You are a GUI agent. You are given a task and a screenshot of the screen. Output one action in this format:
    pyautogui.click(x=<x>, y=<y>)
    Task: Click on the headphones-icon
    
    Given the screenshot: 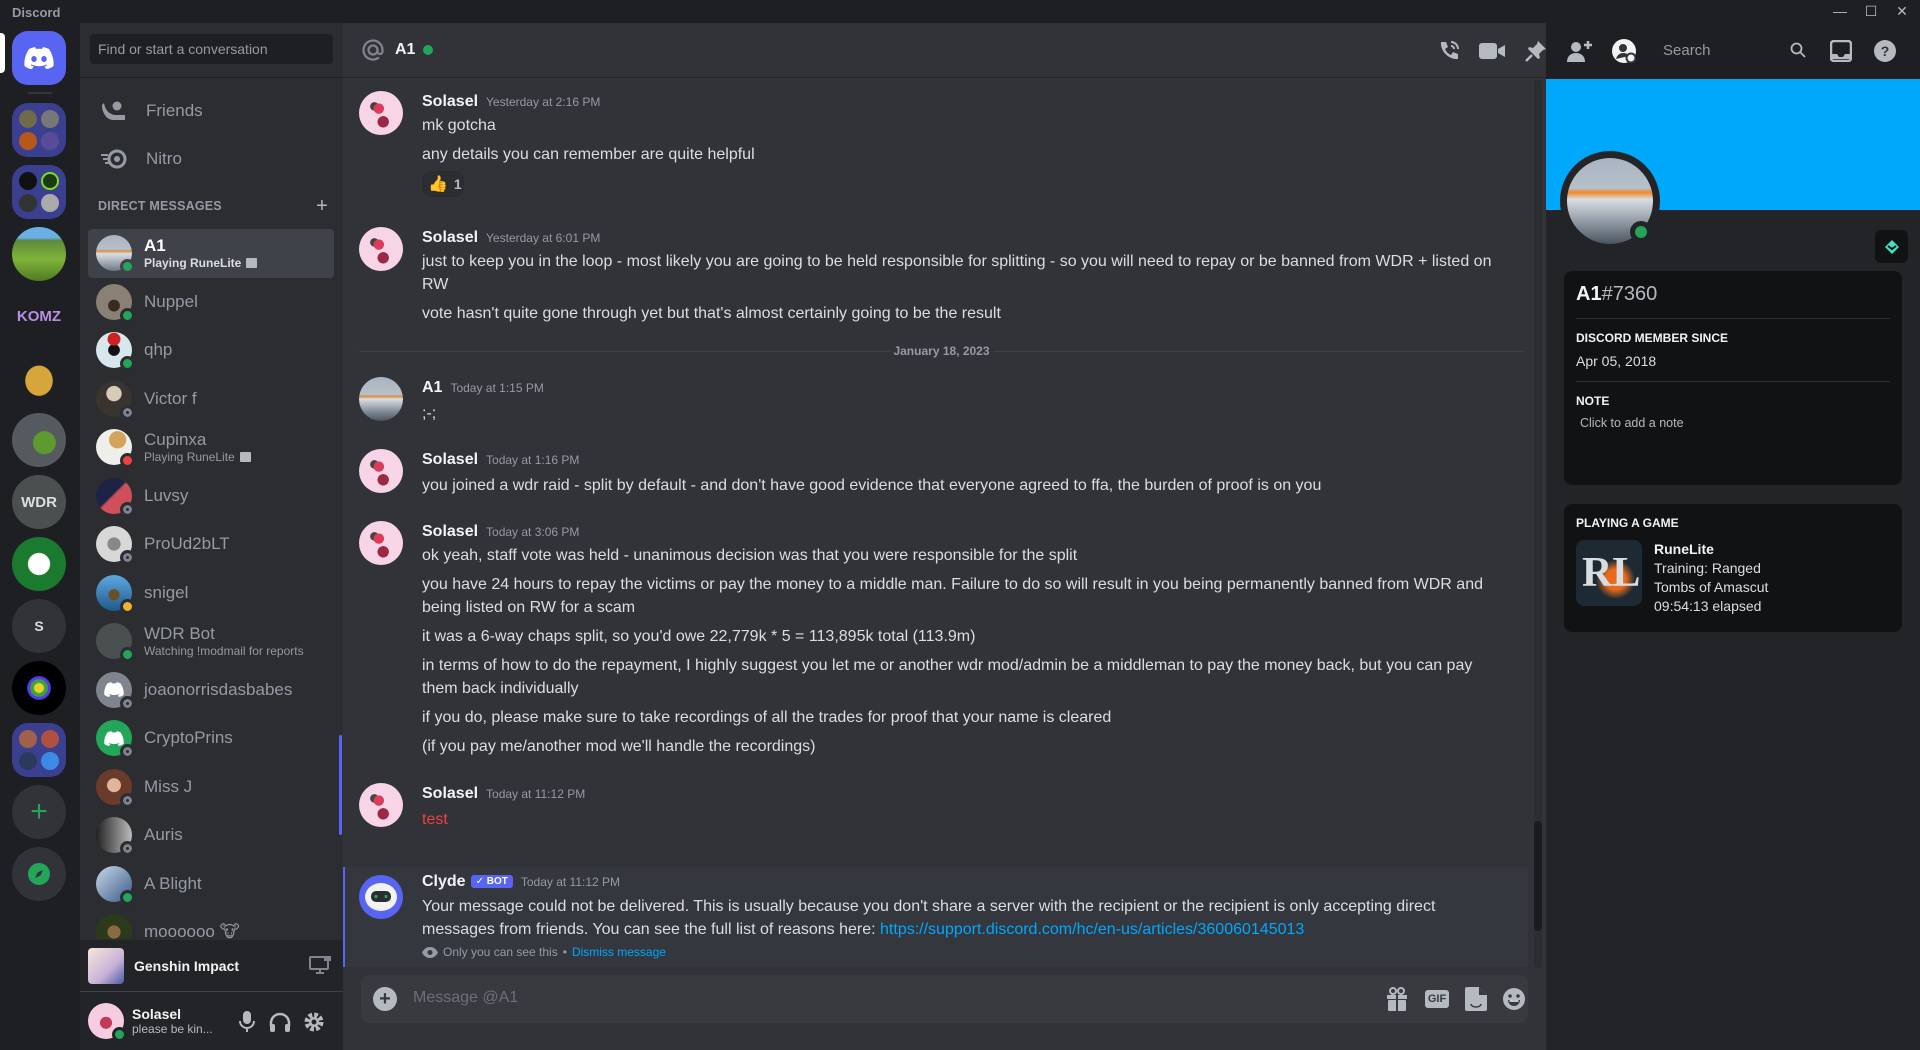 What is the action you would take?
    pyautogui.click(x=280, y=1022)
    